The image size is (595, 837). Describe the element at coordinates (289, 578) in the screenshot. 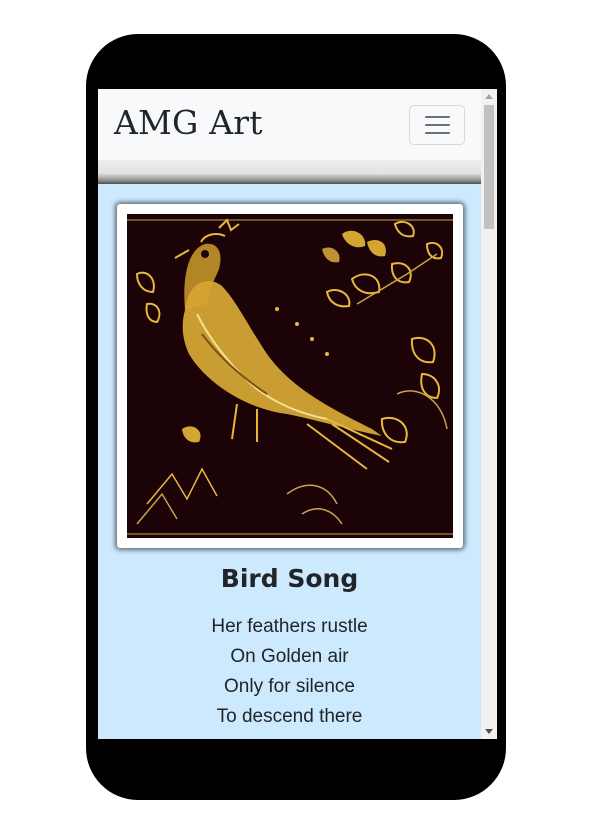

I see `artwork-title: Bird Song` at that location.